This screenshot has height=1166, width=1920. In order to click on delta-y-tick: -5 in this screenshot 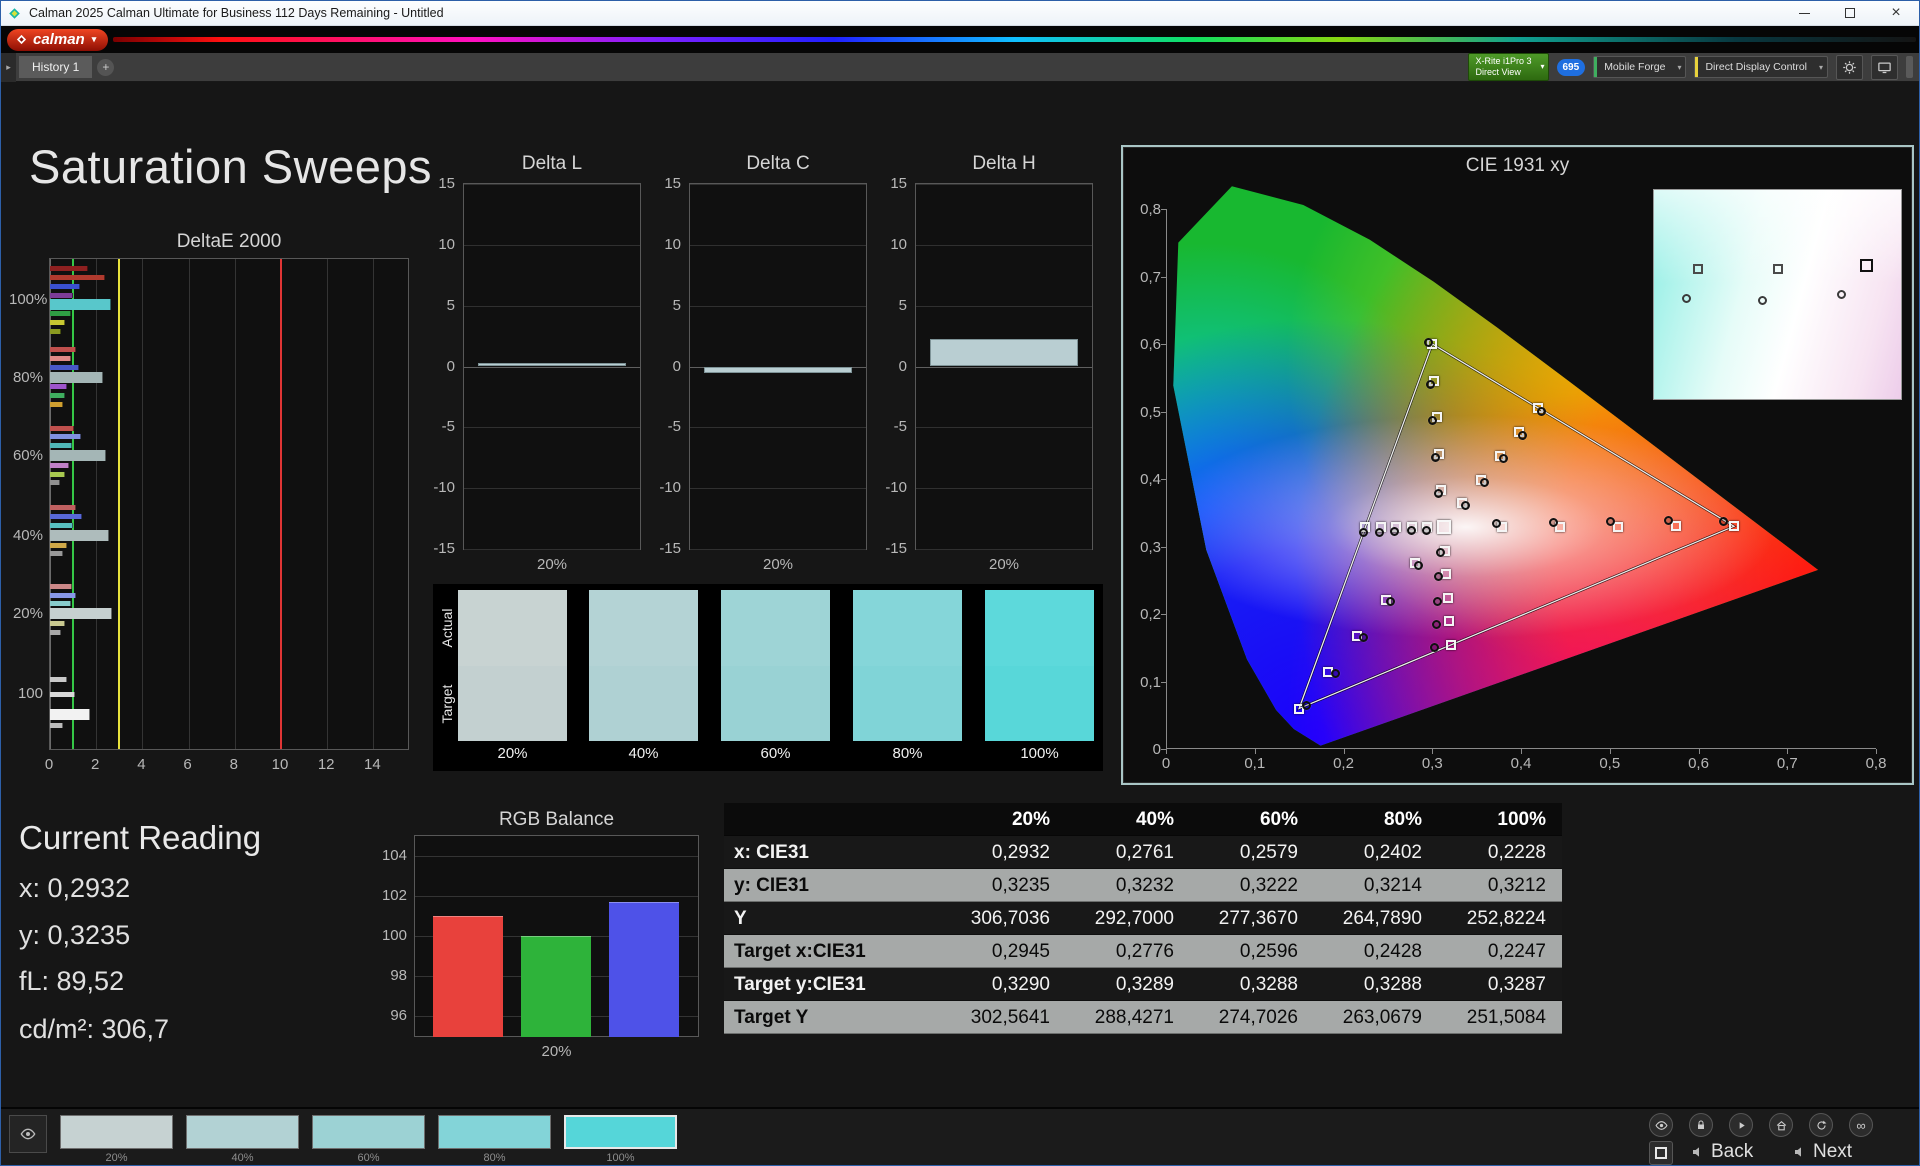, I will do `click(674, 427)`.